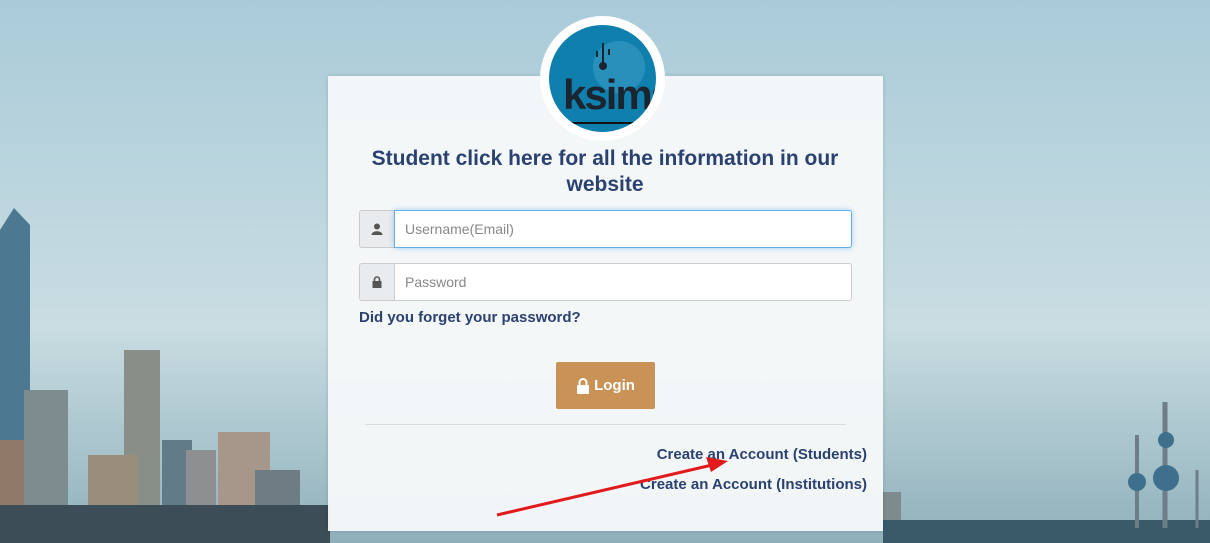 The height and width of the screenshot is (543, 1210). What do you see at coordinates (623, 282) in the screenshot?
I see `password-input` at bounding box center [623, 282].